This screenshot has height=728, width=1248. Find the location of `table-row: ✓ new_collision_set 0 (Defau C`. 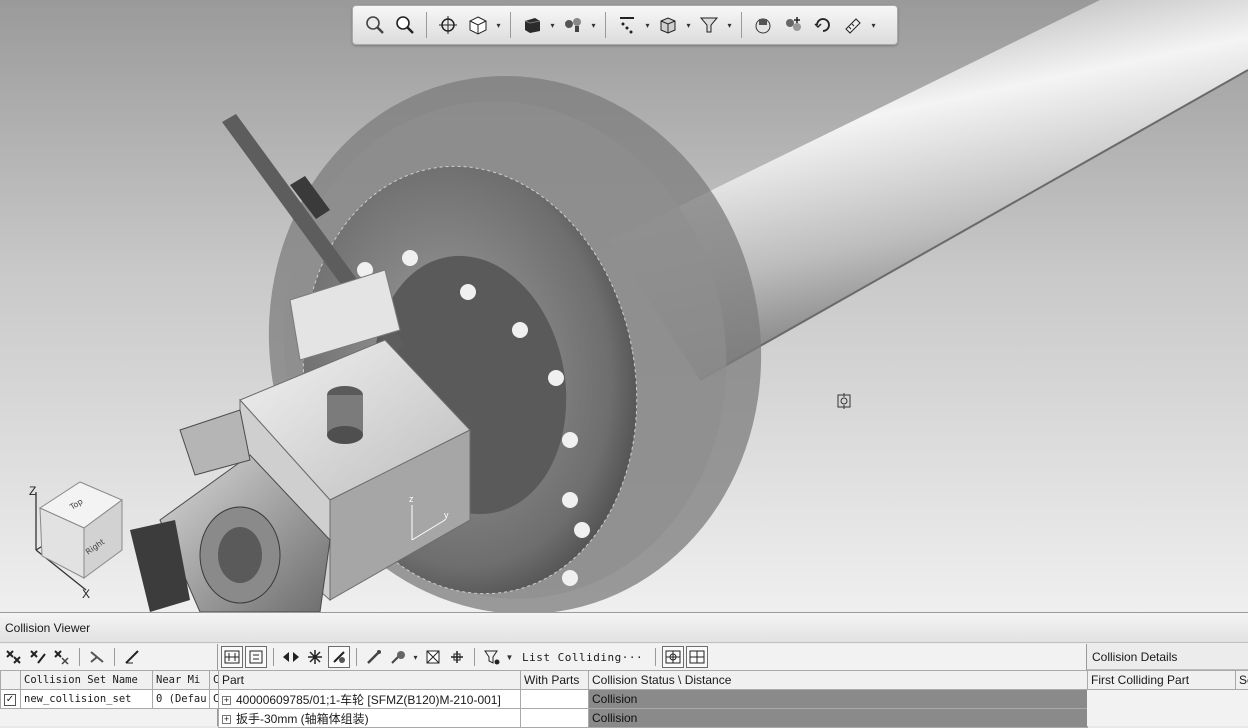

table-row: ✓ new_collision_set 0 (Defau C is located at coordinates (110, 699).